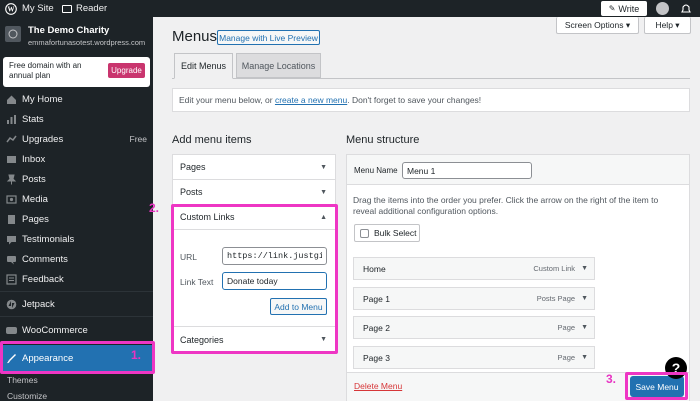  What do you see at coordinates (76, 139) in the screenshot?
I see `sidebar-item-upgrades: Upgrades Free` at bounding box center [76, 139].